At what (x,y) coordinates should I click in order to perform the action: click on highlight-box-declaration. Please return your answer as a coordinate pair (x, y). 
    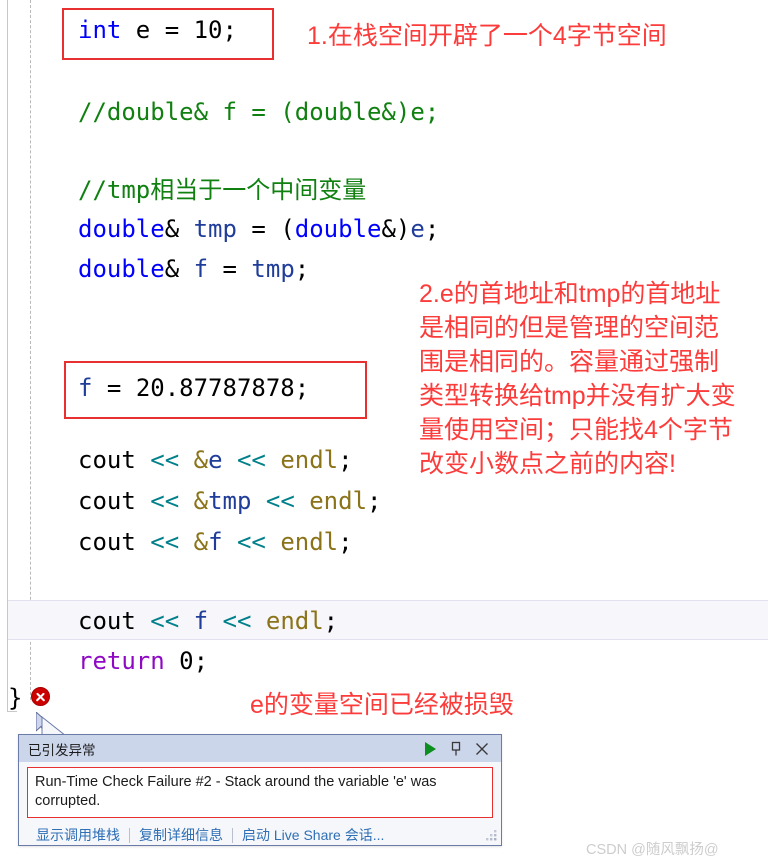
    Looking at the image, I should click on (168, 34).